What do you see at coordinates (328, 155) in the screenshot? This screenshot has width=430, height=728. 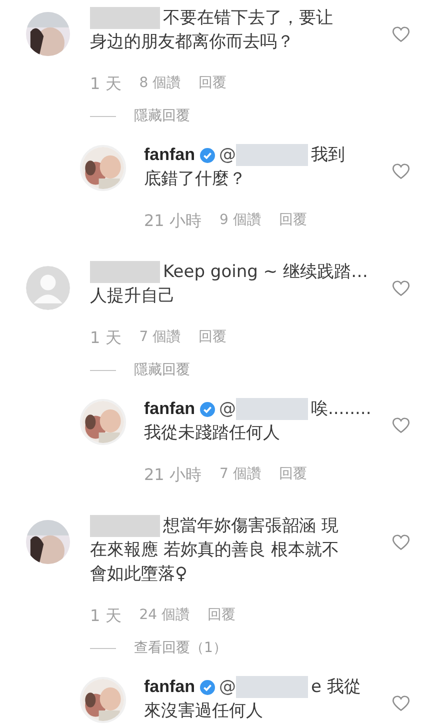 I see `comment-text: 我到` at bounding box center [328, 155].